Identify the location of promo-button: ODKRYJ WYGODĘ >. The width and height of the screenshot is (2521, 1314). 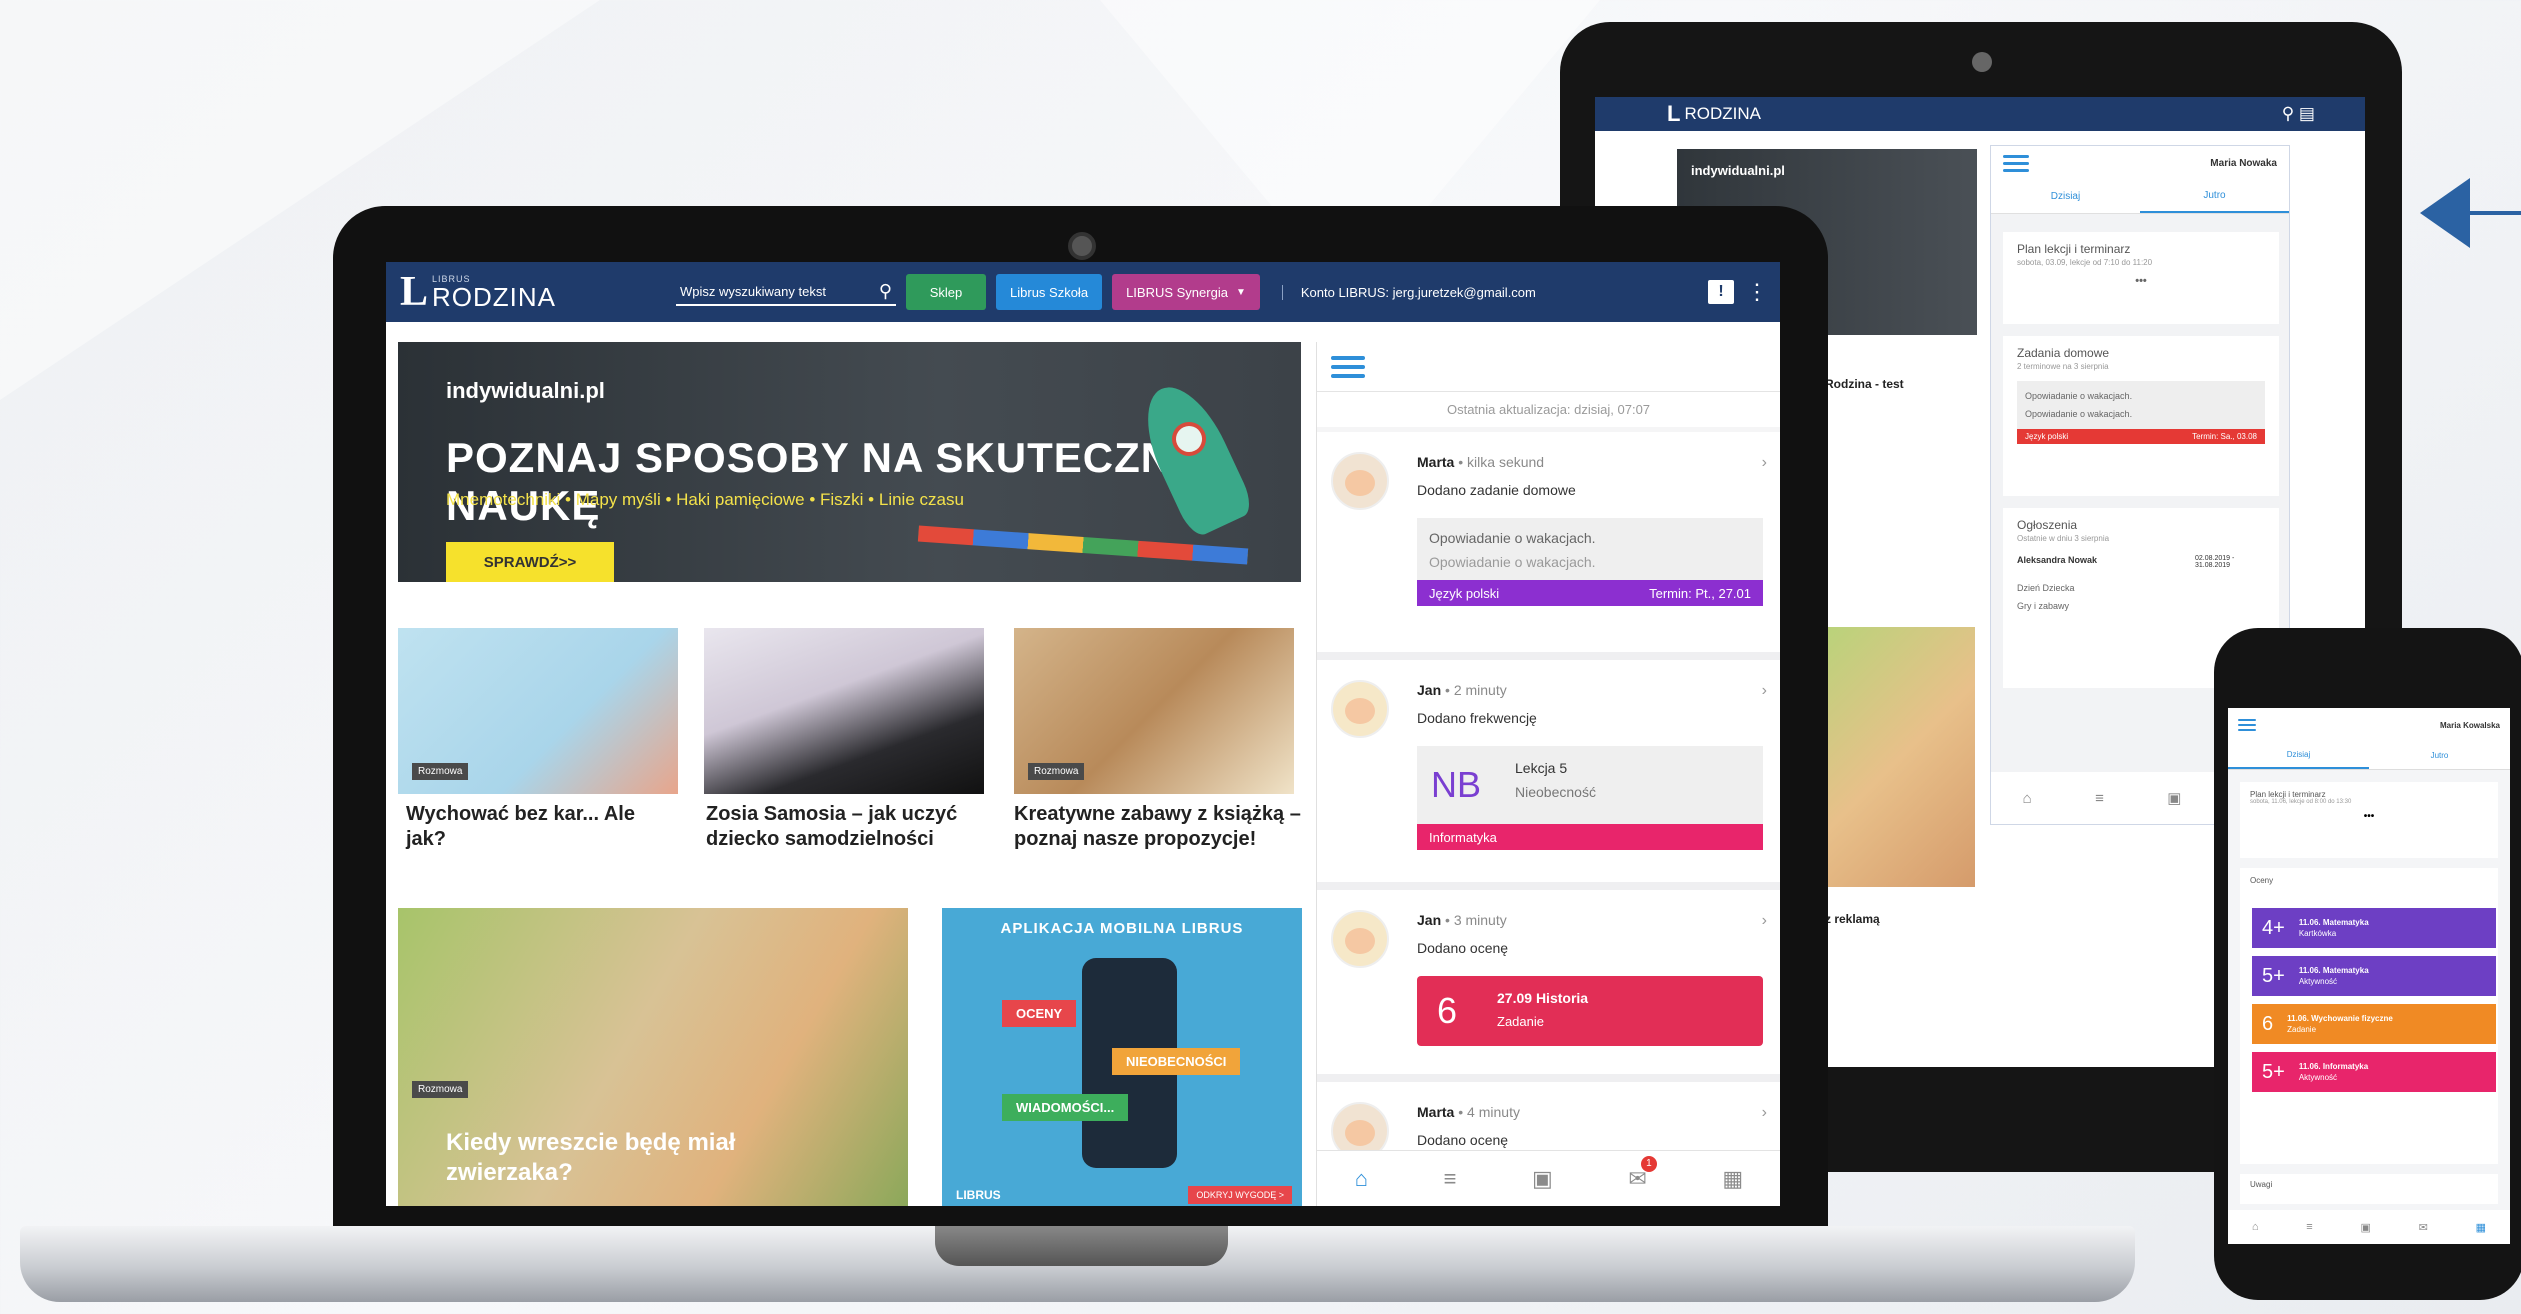
(1240, 1195).